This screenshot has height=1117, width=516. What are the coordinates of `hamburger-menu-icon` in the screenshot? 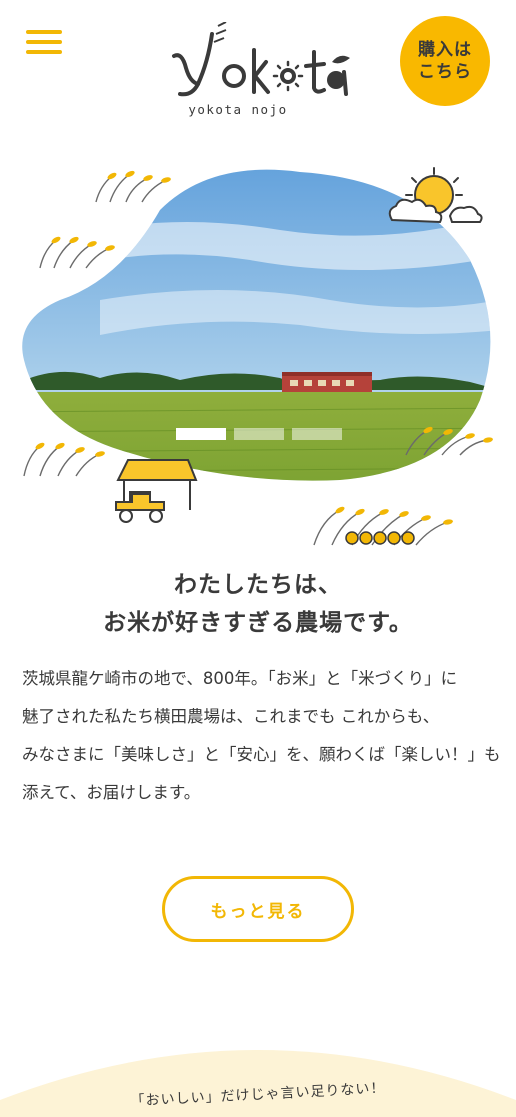 It's located at (44, 42).